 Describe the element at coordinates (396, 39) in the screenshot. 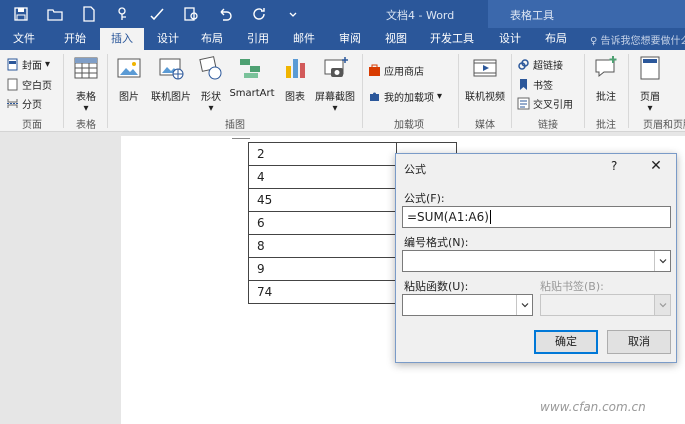

I see `tab-view: 视图` at that location.